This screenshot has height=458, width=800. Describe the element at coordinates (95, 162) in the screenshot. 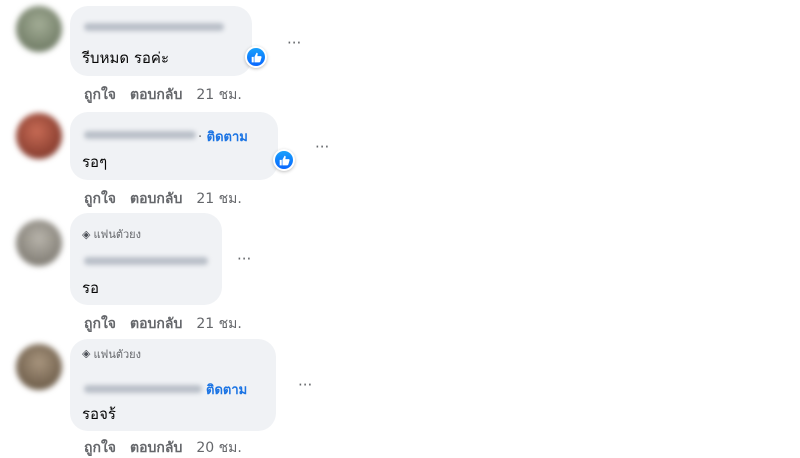

I see `comment-text: รอๆ` at that location.